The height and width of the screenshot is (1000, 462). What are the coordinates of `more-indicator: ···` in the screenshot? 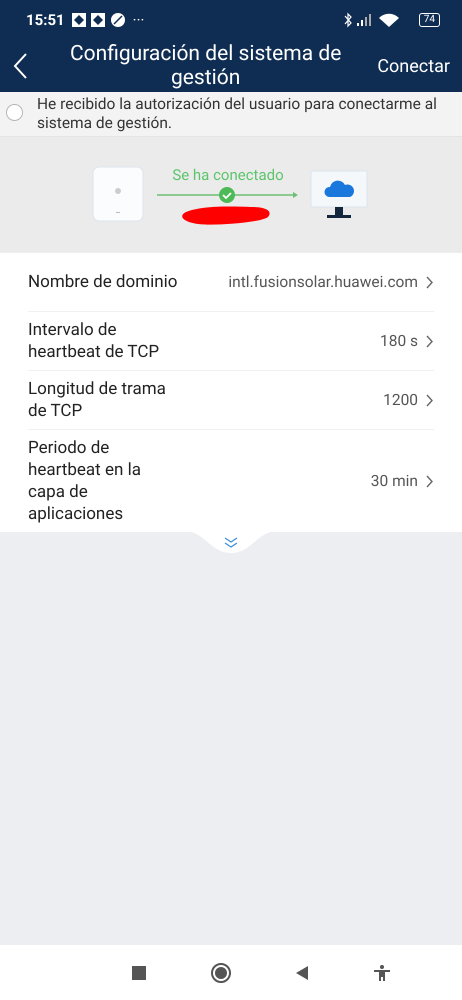 It's located at (138, 20).